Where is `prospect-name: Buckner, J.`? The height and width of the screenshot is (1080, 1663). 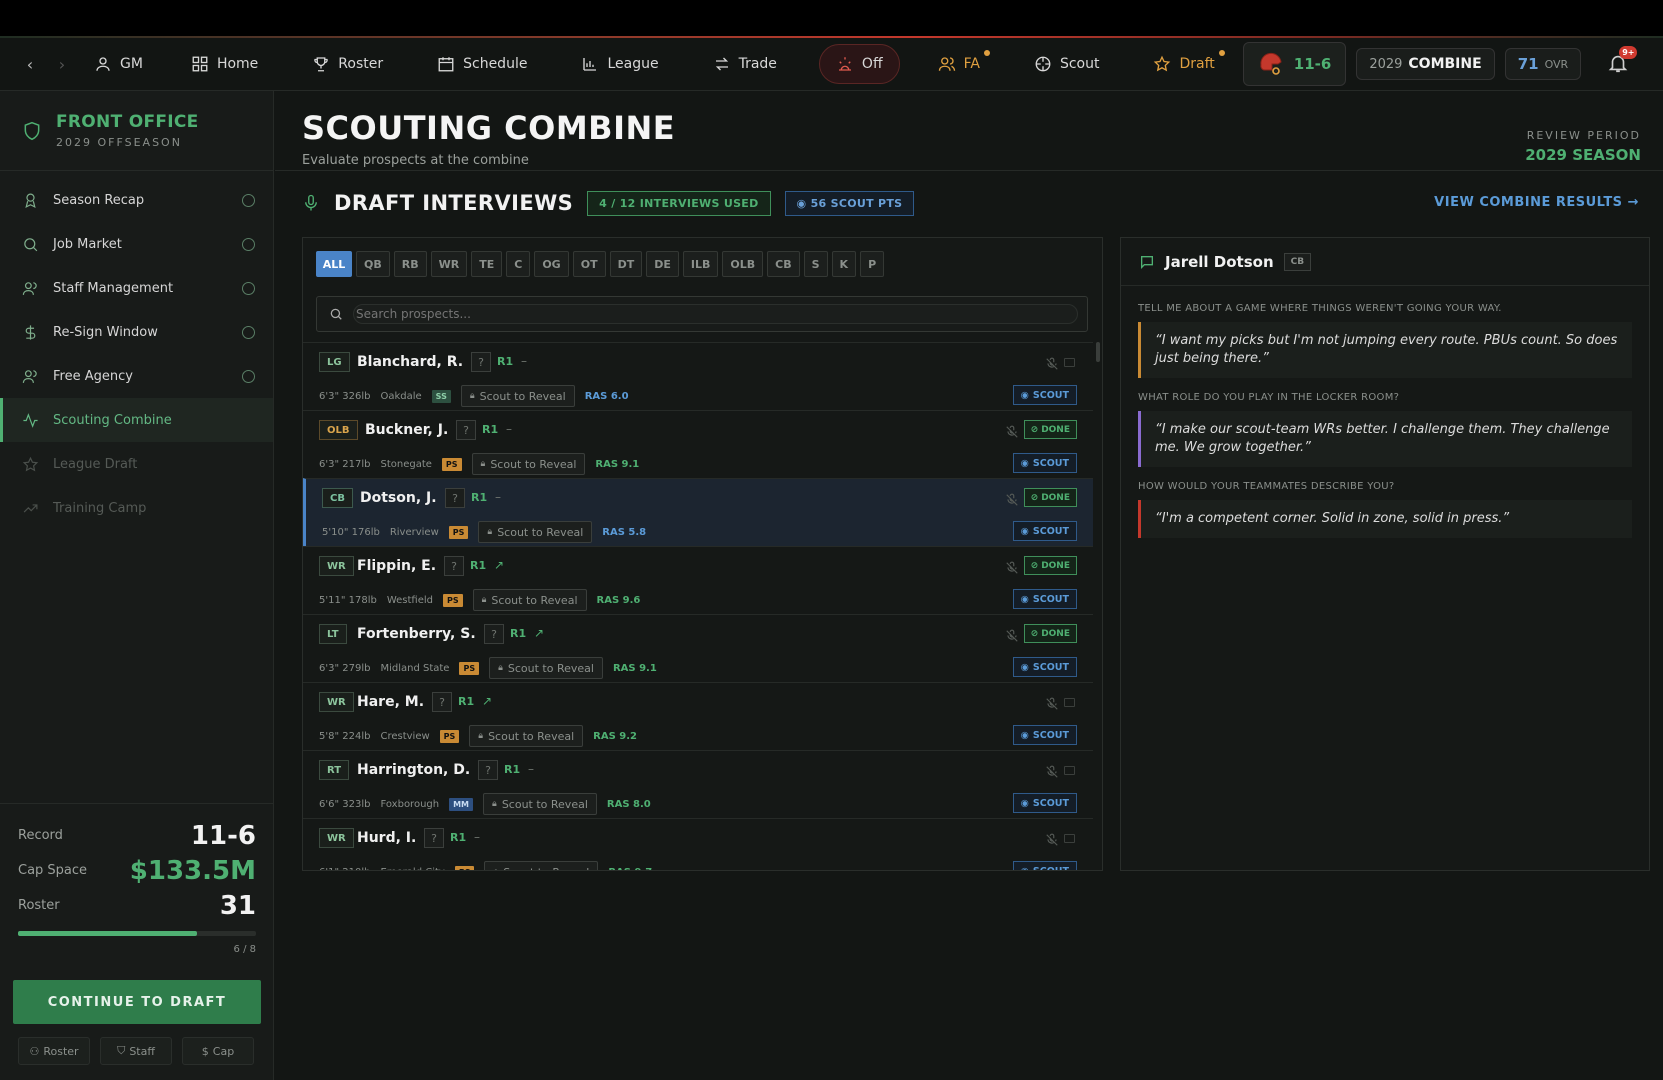 prospect-name: Buckner, J. is located at coordinates (406, 430).